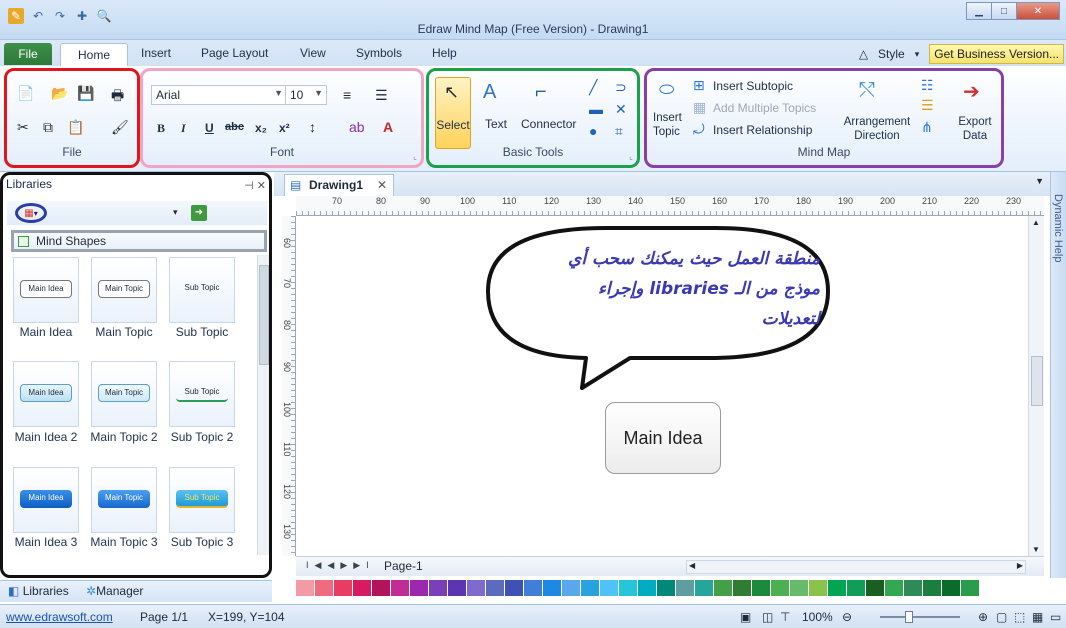  I want to click on scrollbar-thumb, so click(1037, 381).